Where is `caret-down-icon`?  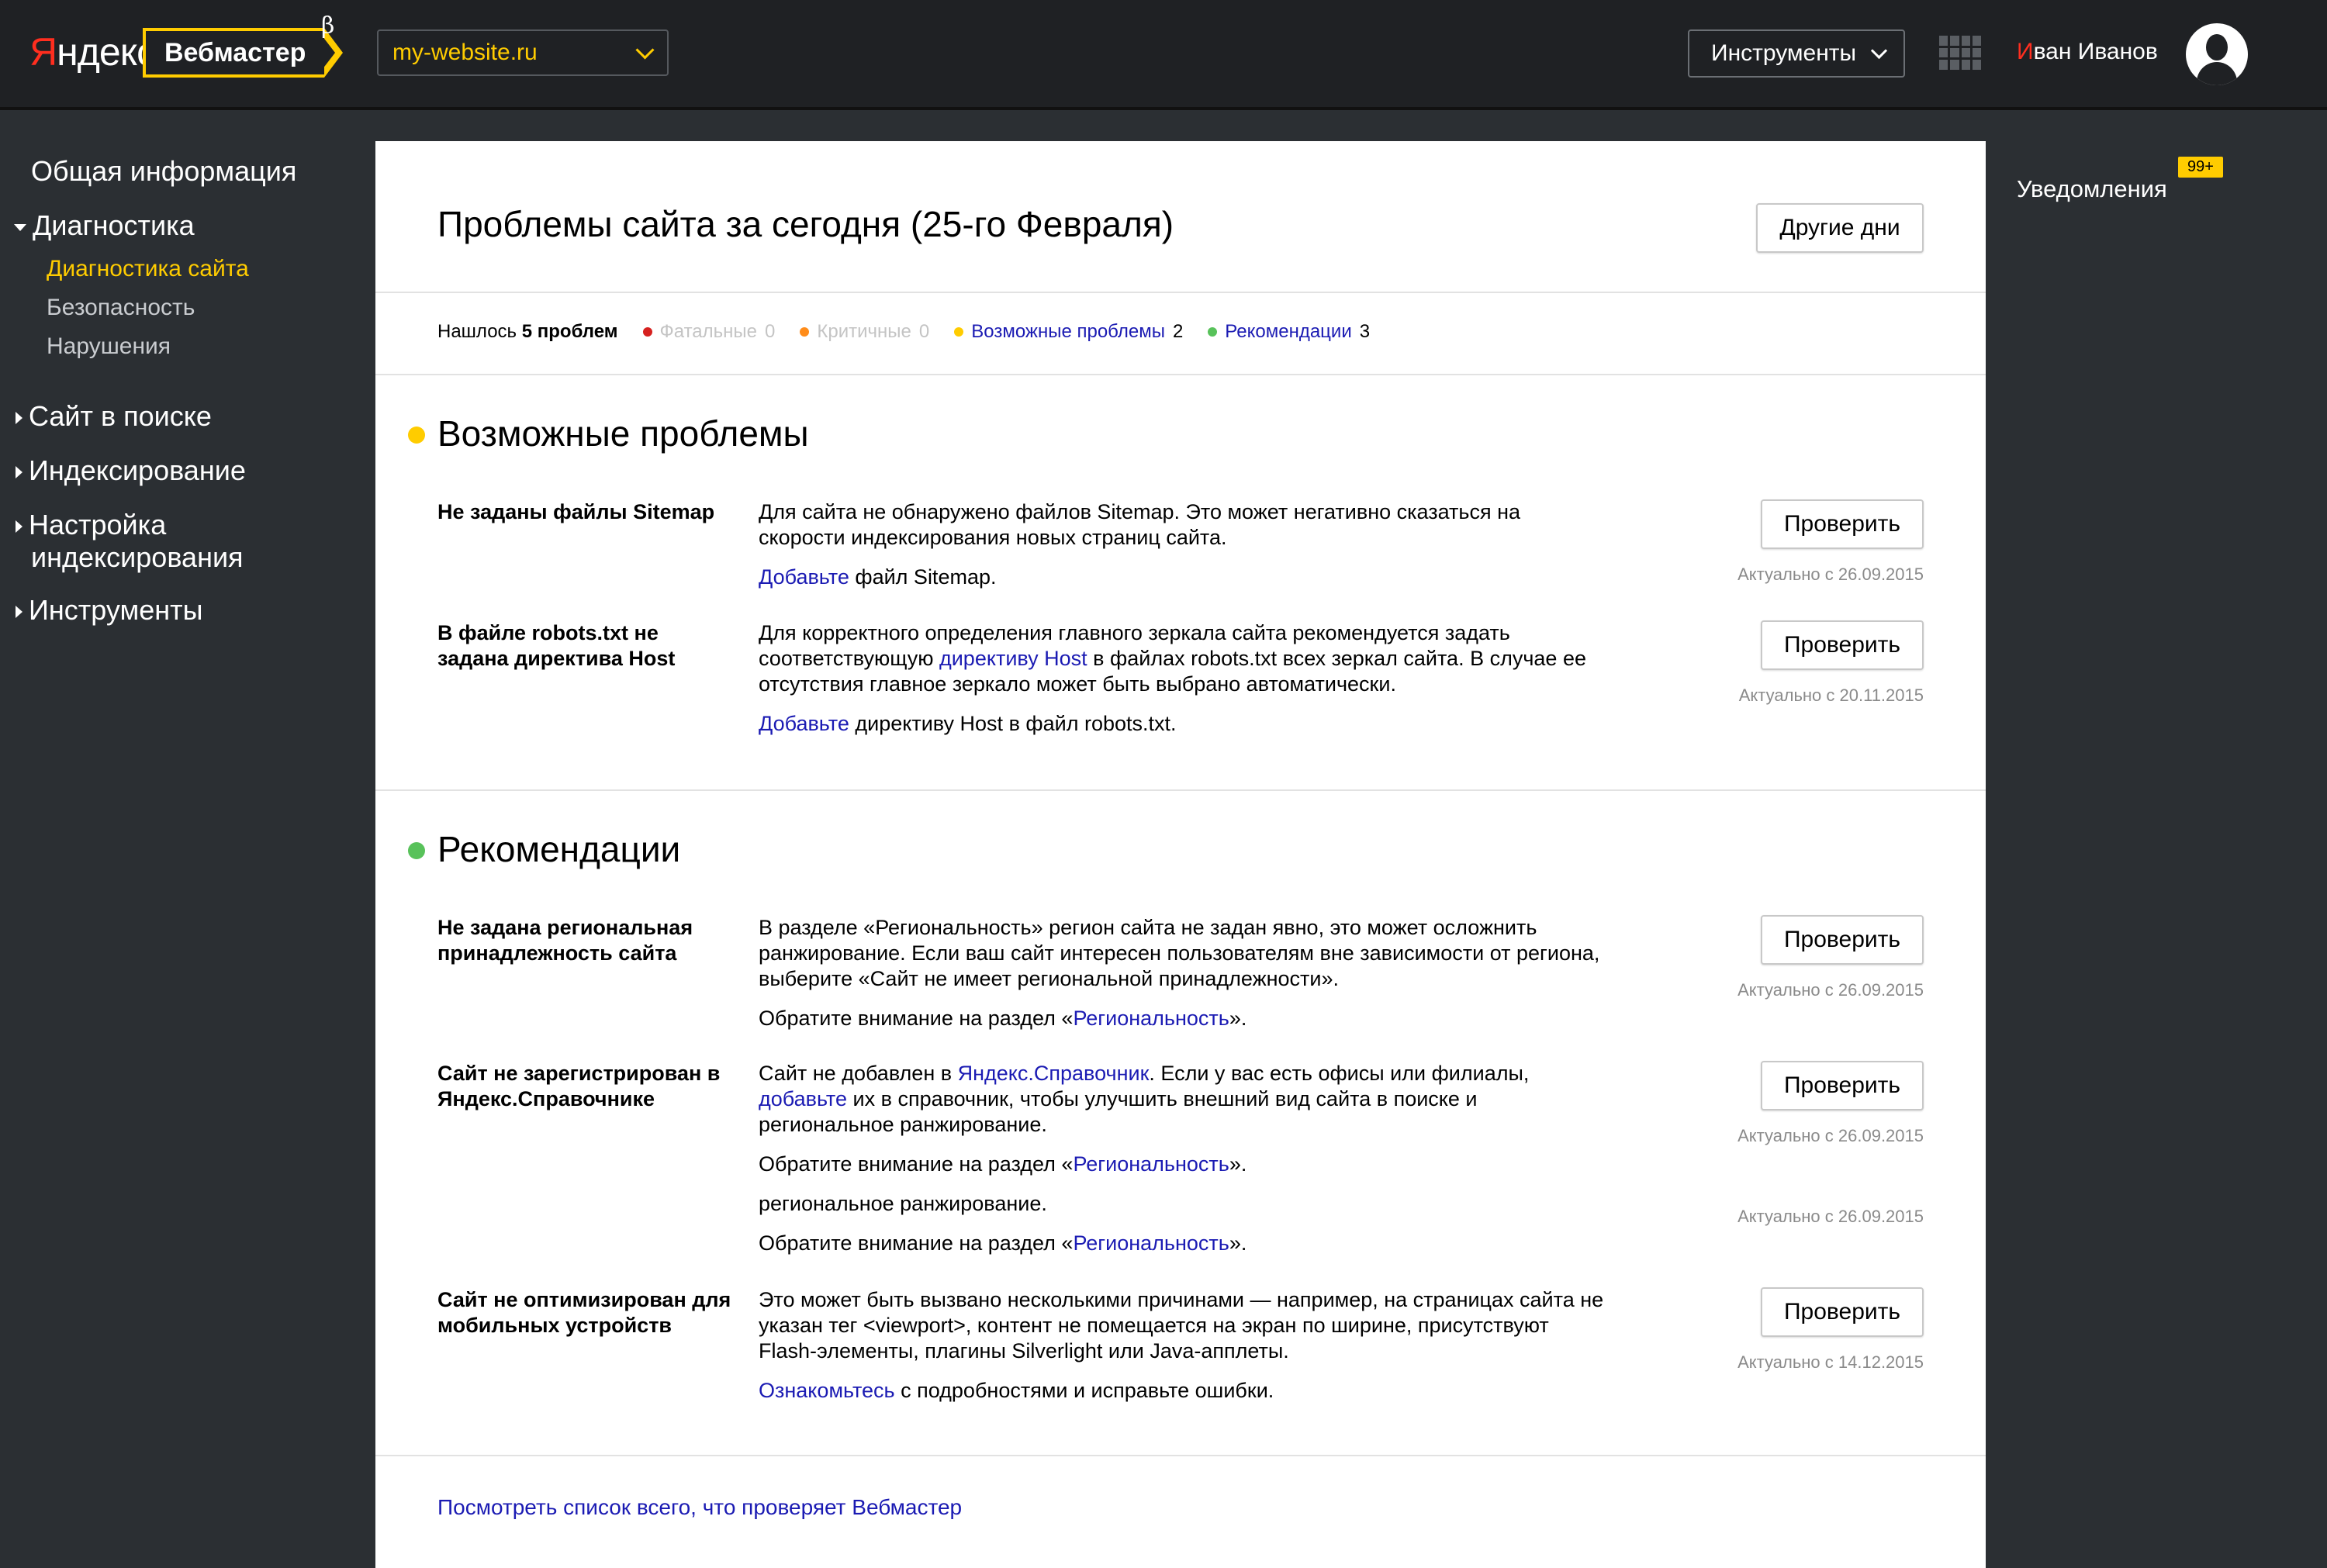 caret-down-icon is located at coordinates (20, 227).